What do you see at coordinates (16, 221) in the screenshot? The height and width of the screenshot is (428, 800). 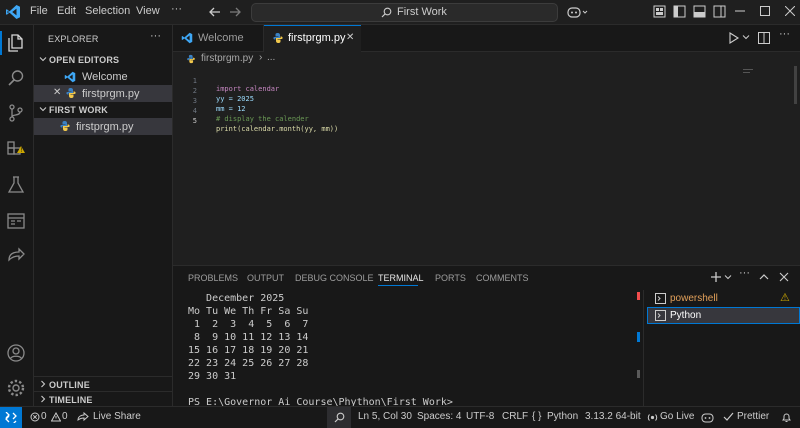 I see `remote-explorer-icon` at bounding box center [16, 221].